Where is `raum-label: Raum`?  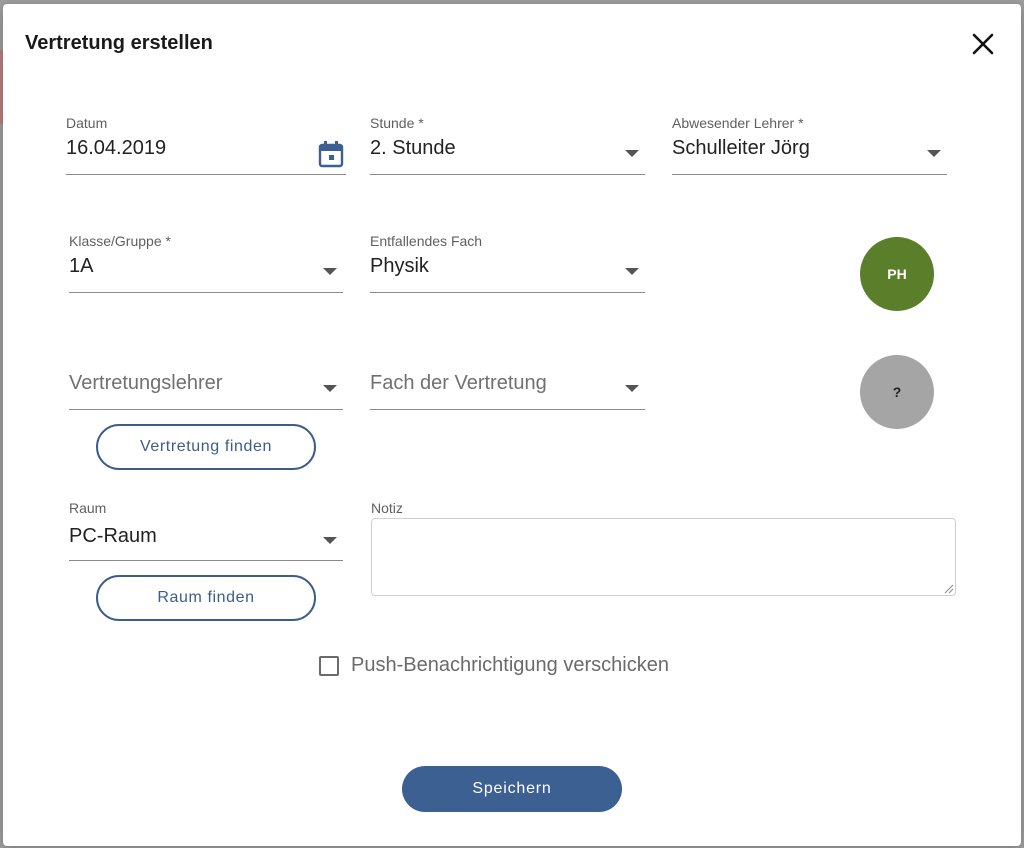
raum-label: Raum is located at coordinates (88, 508).